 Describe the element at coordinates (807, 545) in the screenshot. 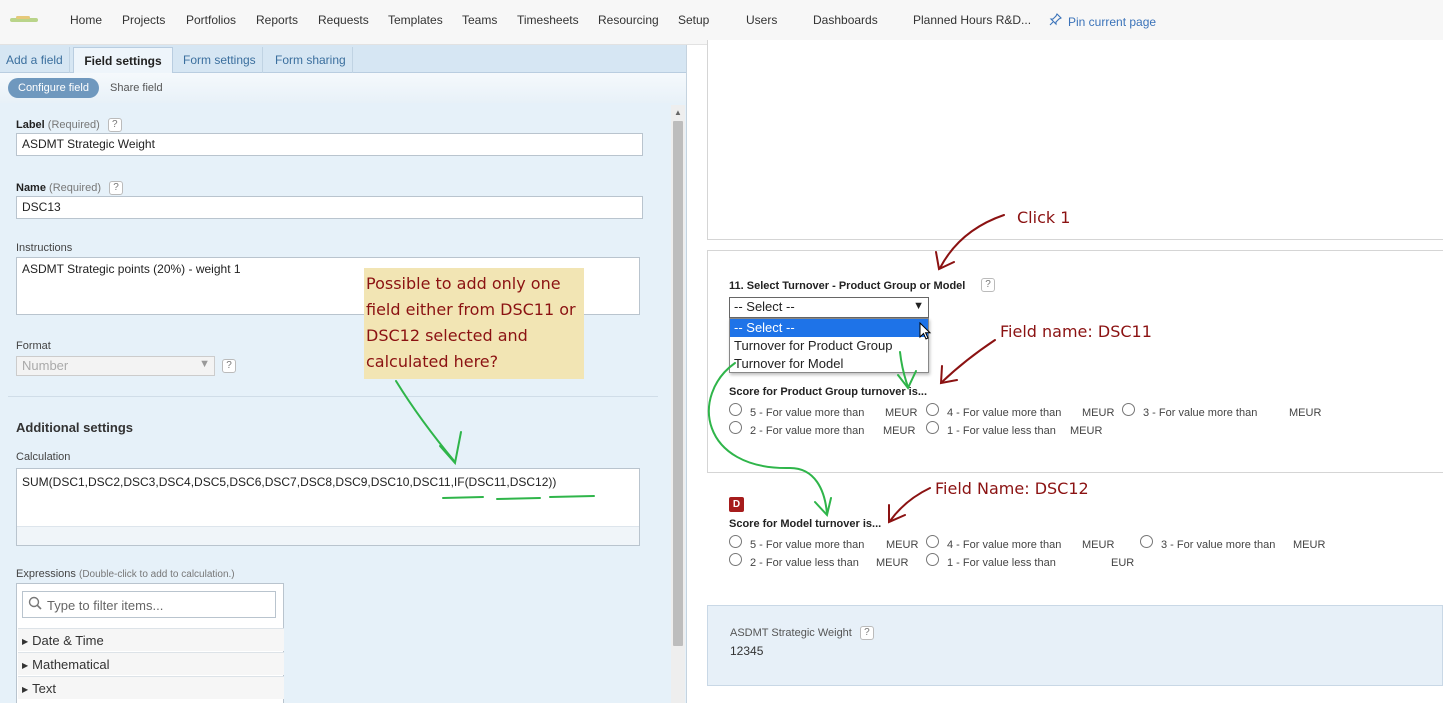

I see `model-option-5-label: 5 - For value more than` at that location.